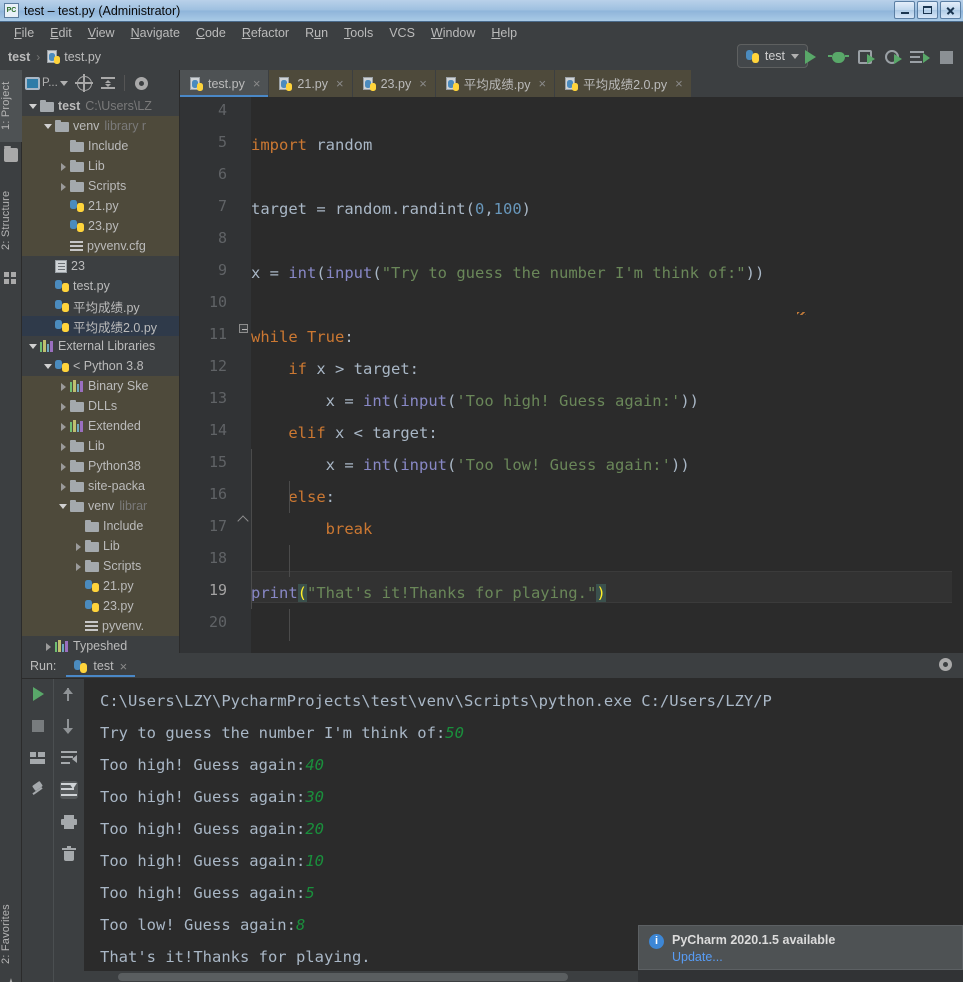  Describe the element at coordinates (100, 306) in the screenshot. I see `tree-item: 平均成绩.py` at that location.